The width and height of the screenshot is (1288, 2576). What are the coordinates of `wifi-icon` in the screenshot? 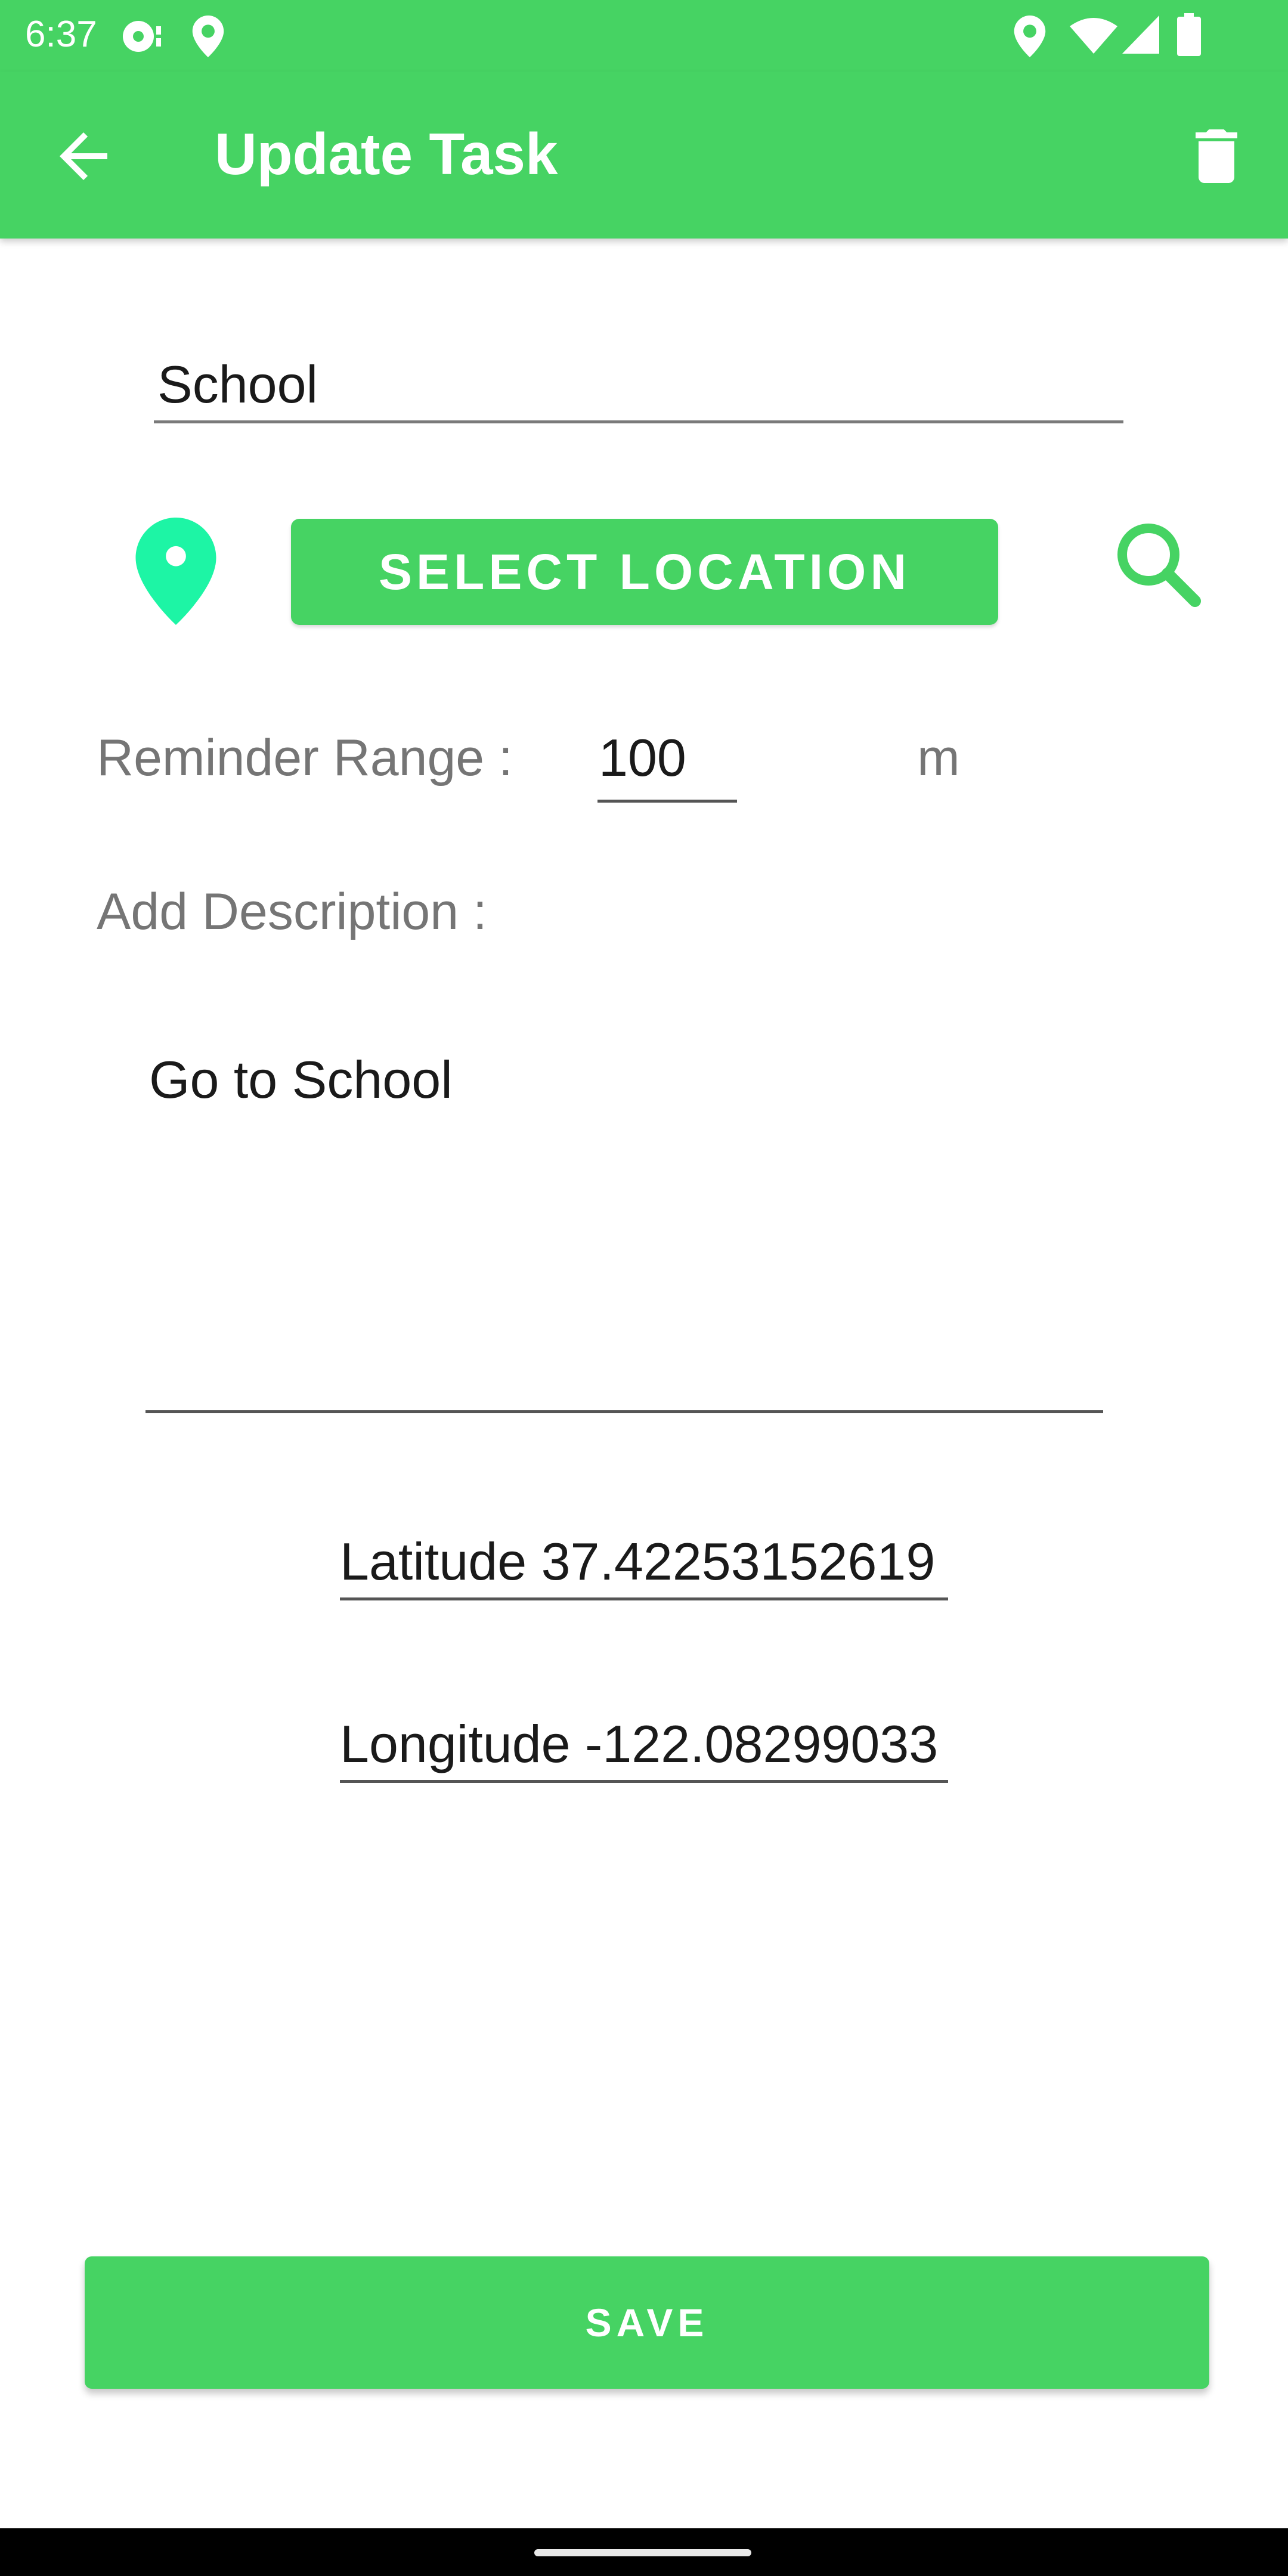 It's located at (1093, 36).